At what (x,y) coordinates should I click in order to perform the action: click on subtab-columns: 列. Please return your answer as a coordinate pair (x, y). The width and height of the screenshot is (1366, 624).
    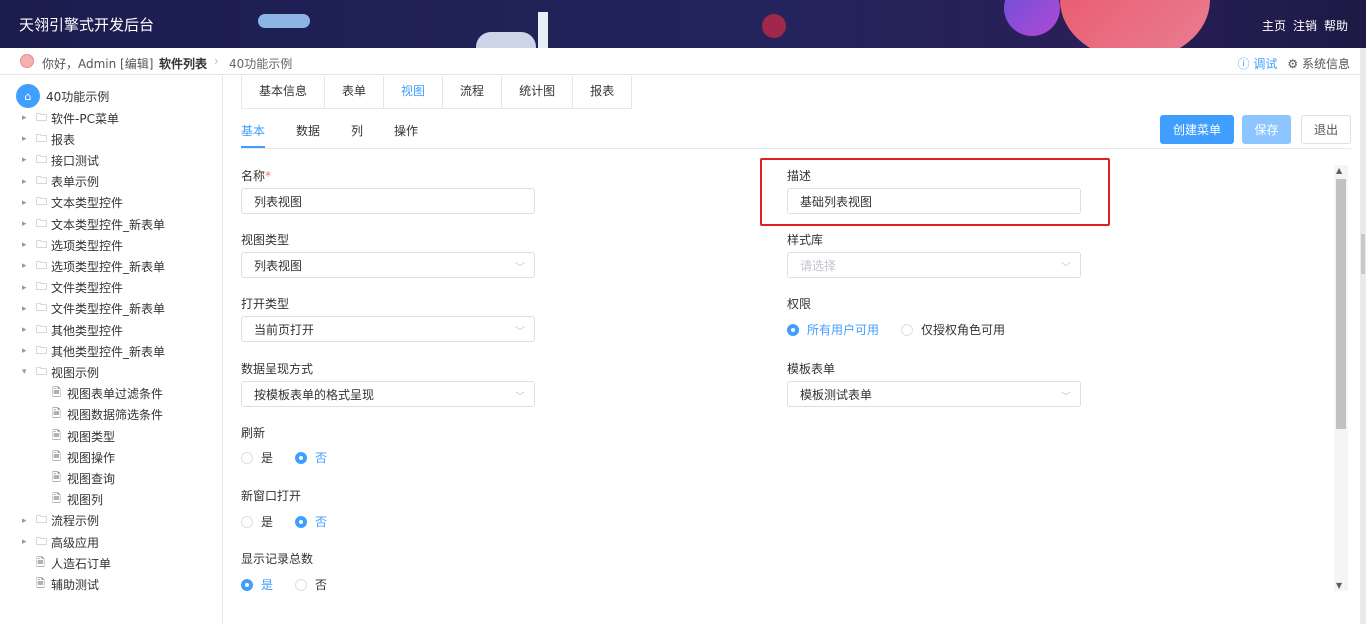
    Looking at the image, I should click on (357, 135).